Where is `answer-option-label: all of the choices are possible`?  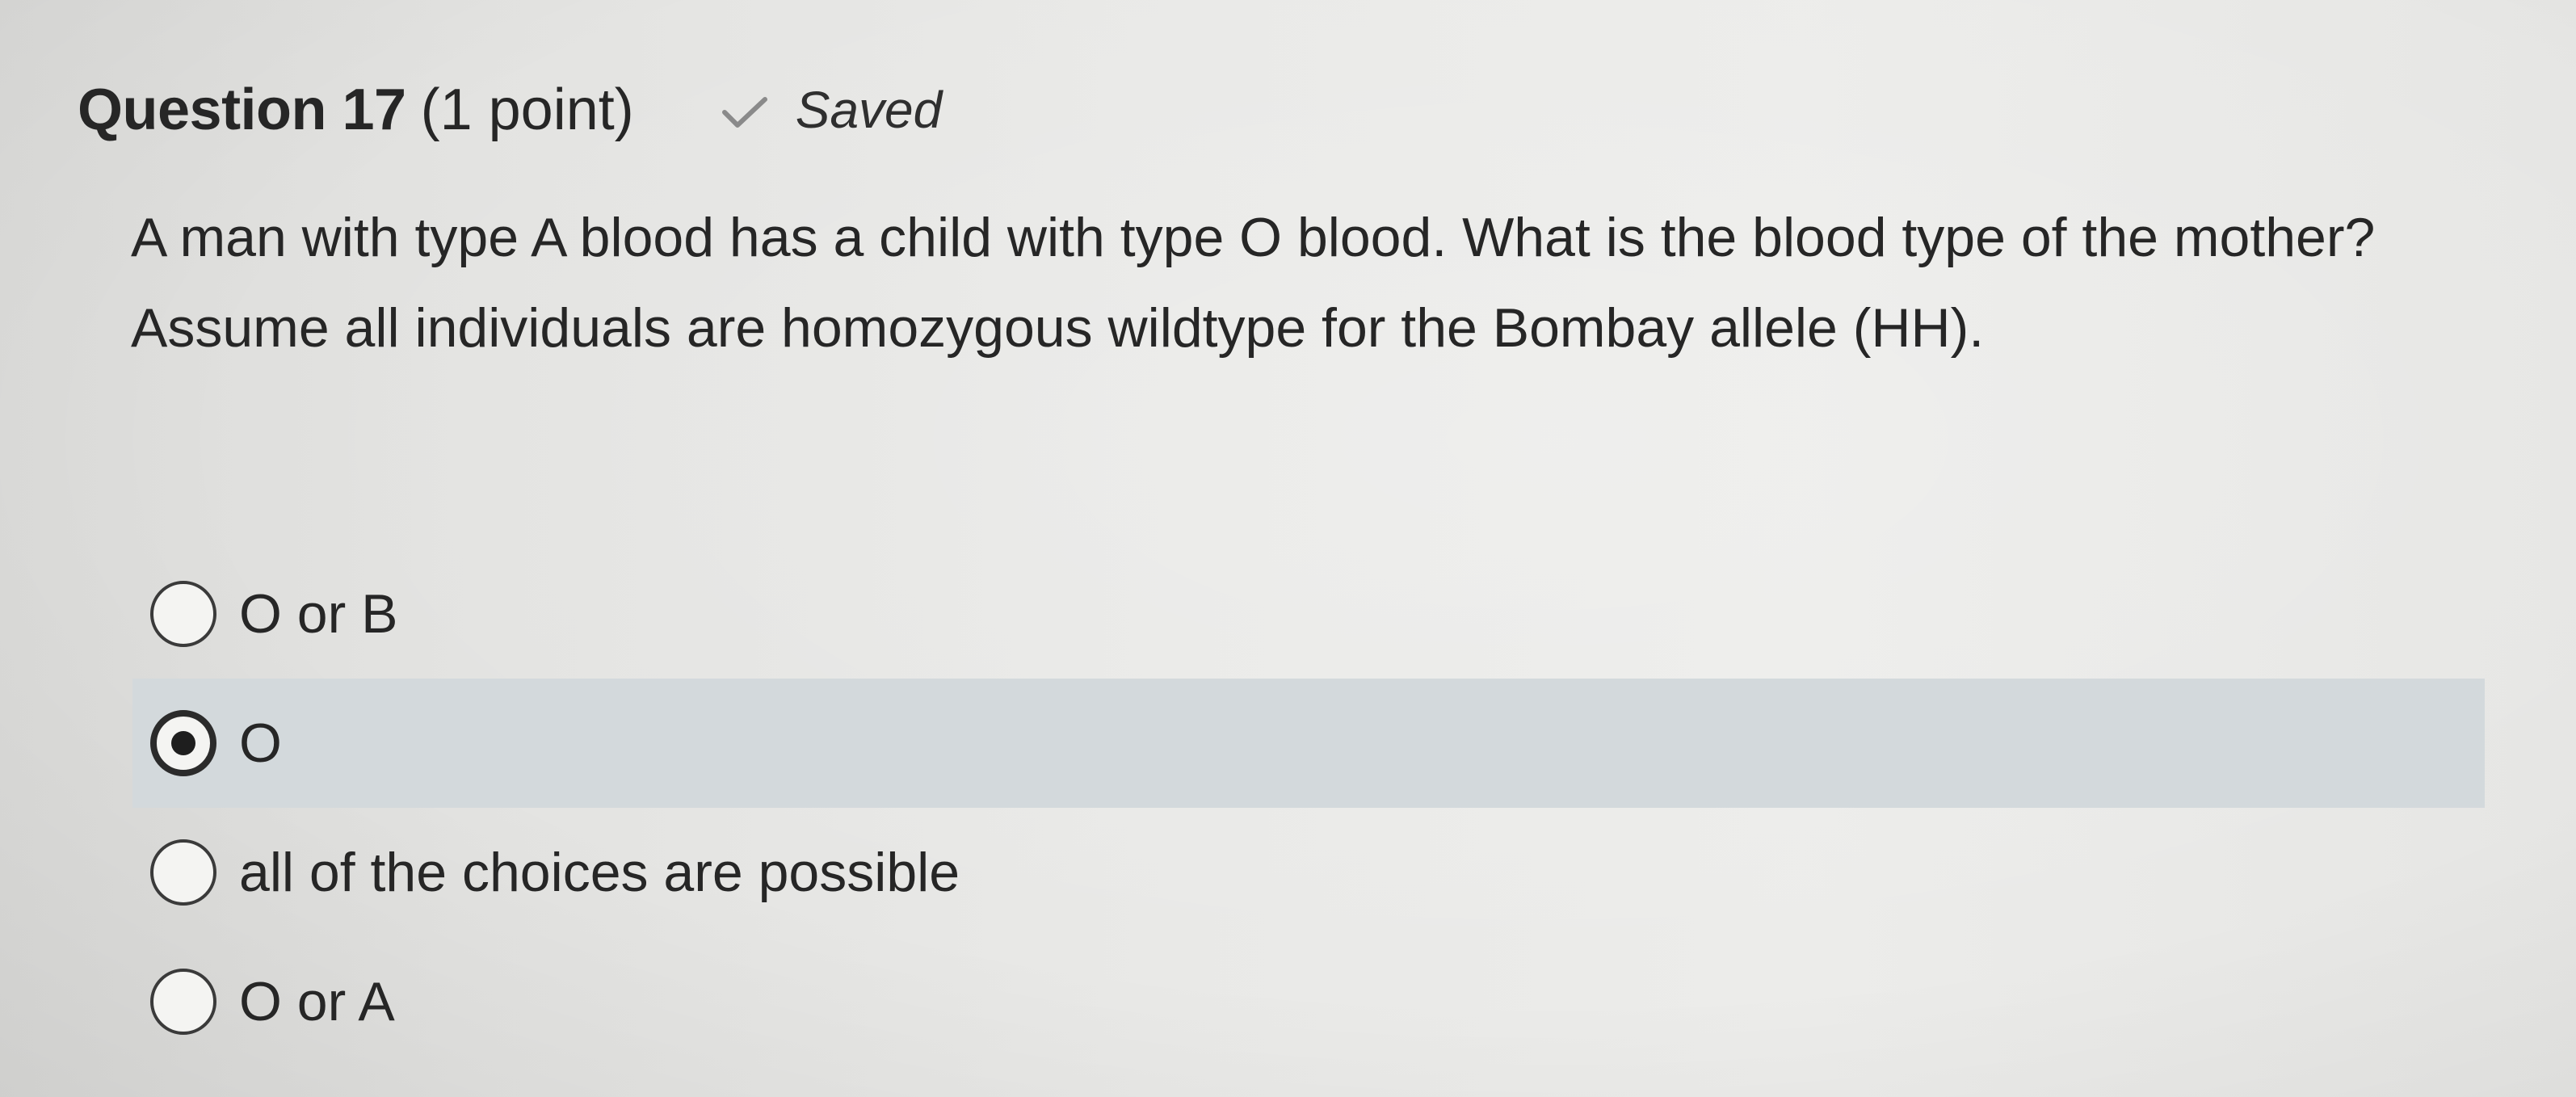
answer-option-label: all of the choices are possible is located at coordinates (599, 872).